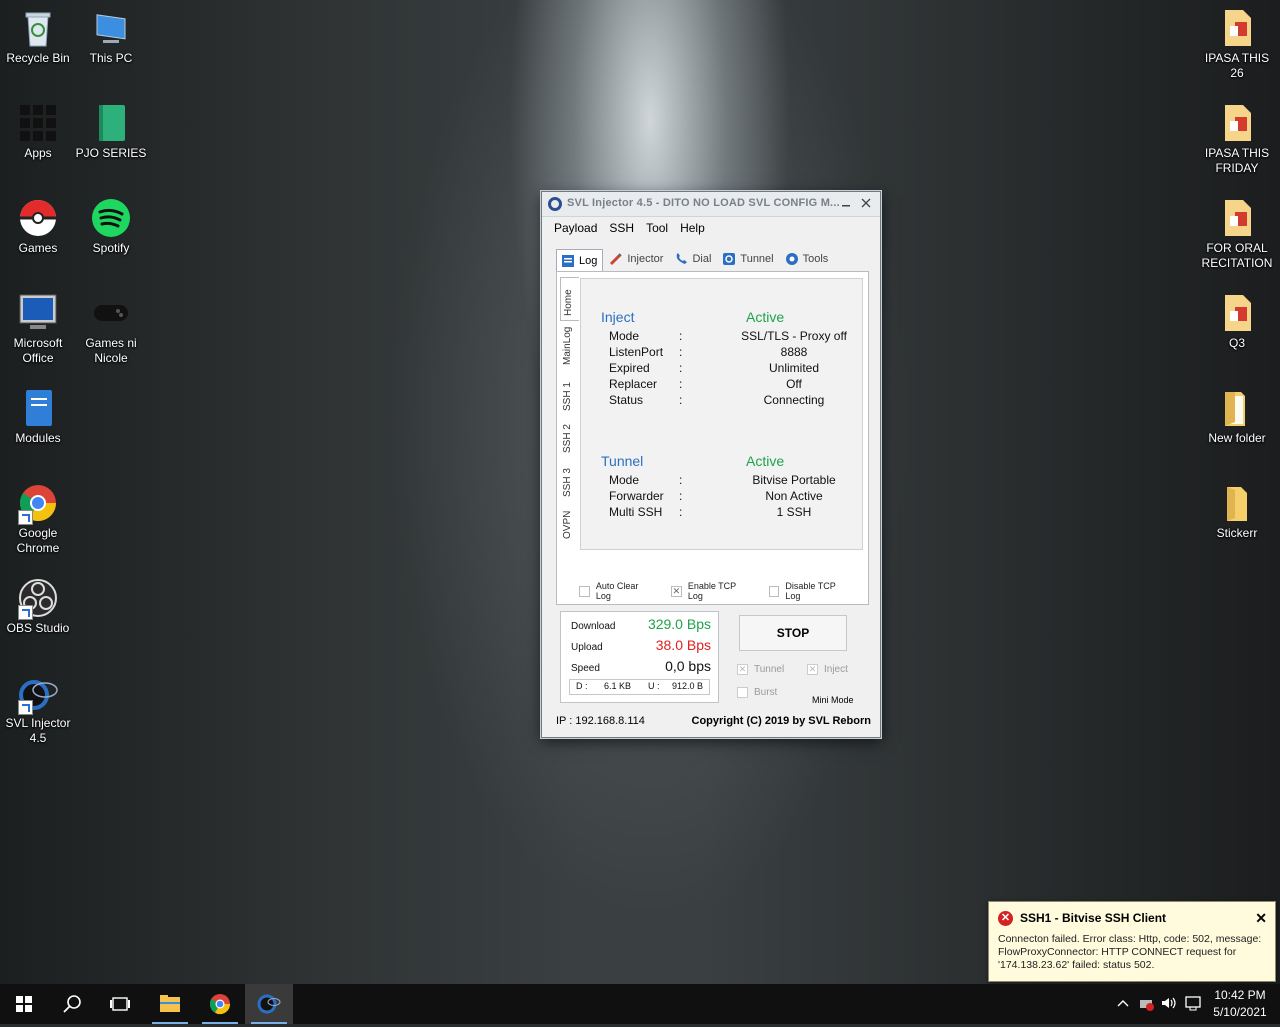 The width and height of the screenshot is (1280, 1027). What do you see at coordinates (38, 519) in the screenshot?
I see `desktop-icon-google-chrome: Google Chrome` at bounding box center [38, 519].